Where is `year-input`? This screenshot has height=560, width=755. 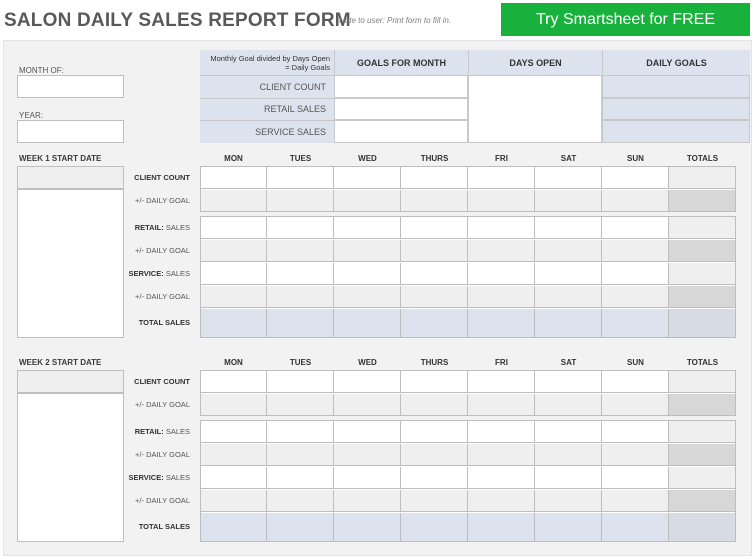 year-input is located at coordinates (70, 131).